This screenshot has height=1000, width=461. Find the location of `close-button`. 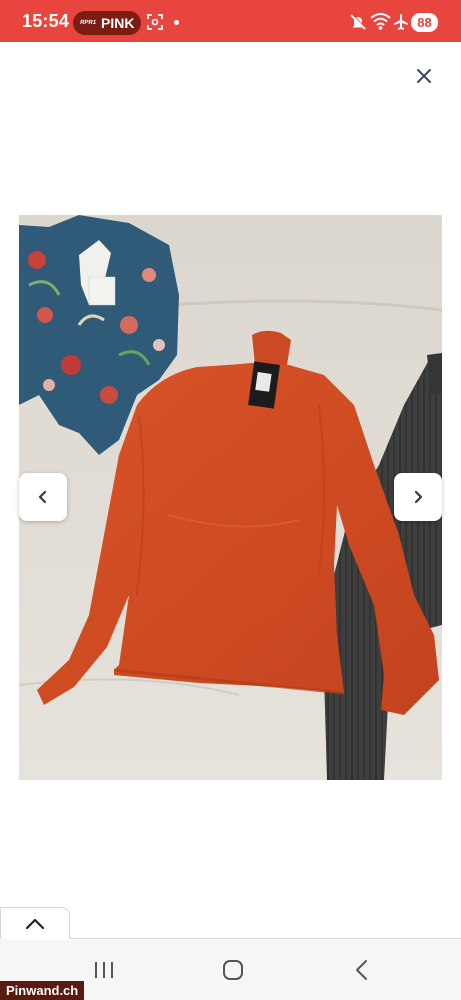

close-button is located at coordinates (424, 76).